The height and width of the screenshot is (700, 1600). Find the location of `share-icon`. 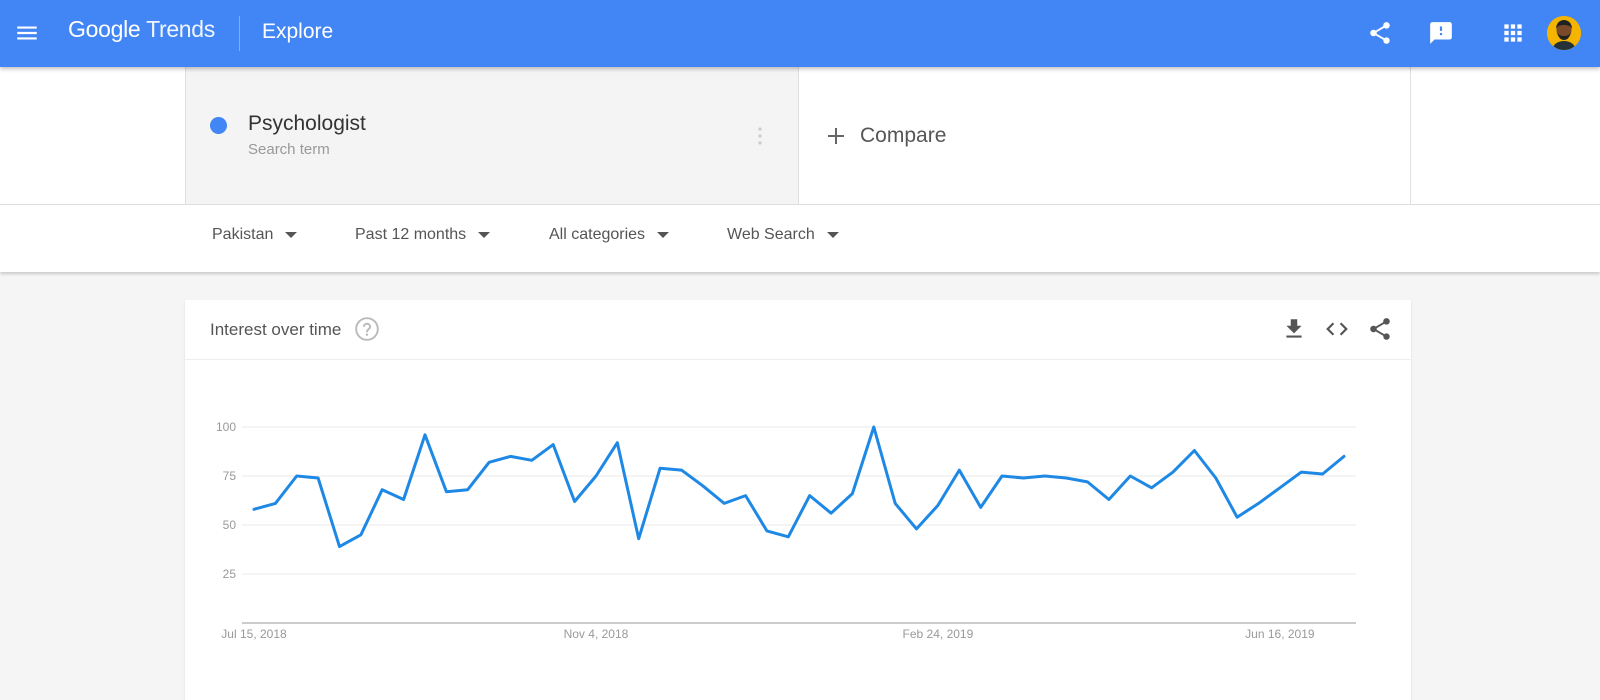

share-icon is located at coordinates (1380, 33).